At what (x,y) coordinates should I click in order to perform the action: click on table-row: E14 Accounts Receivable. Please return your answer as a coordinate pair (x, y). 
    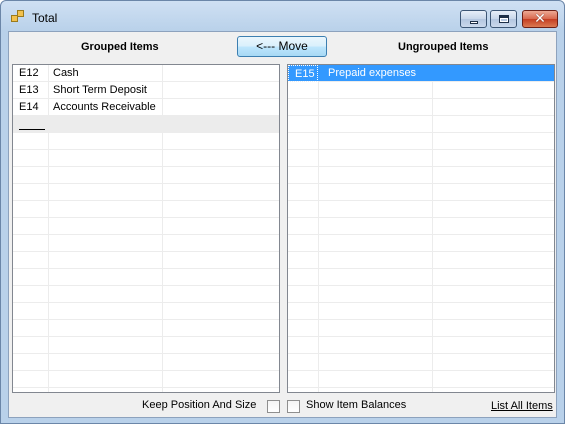
    Looking at the image, I should click on (146, 107).